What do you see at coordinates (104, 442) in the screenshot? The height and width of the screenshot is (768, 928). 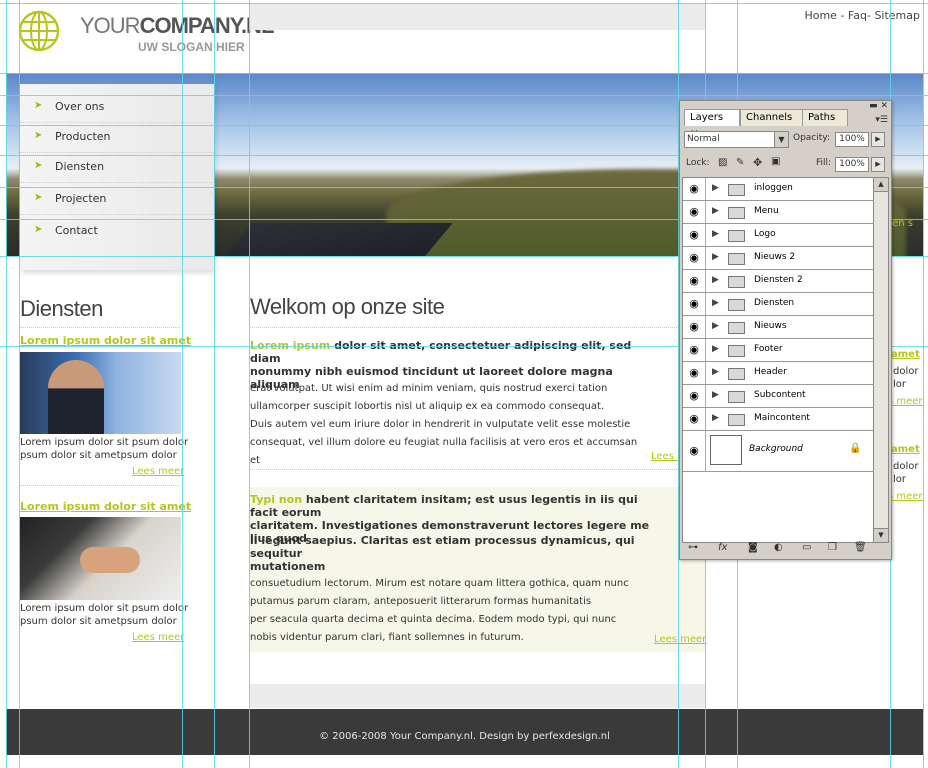 I see `diensten-item-text: Lorem ipsum dolor sit psum dolor` at bounding box center [104, 442].